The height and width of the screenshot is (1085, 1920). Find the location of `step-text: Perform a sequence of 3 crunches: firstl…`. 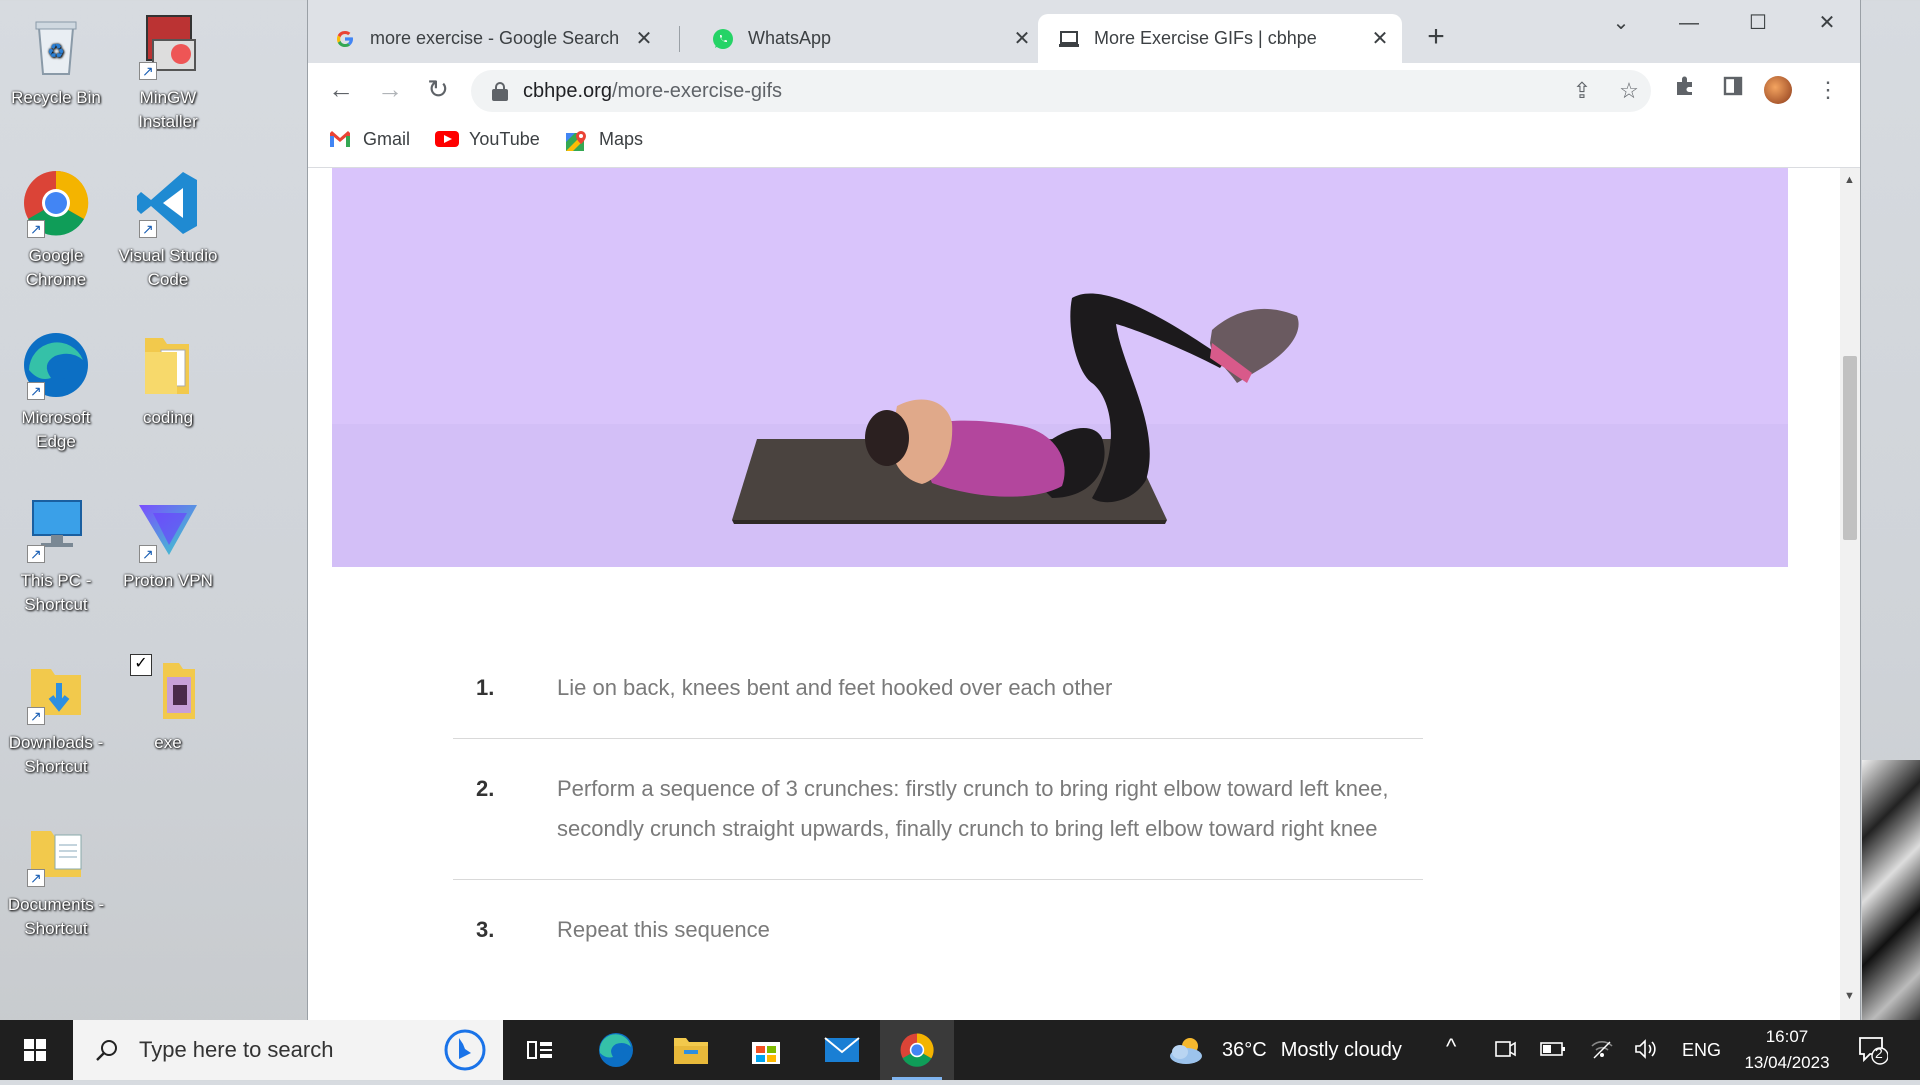

step-text: Perform a sequence of 3 crunches: firstl… is located at coordinates (973, 808).